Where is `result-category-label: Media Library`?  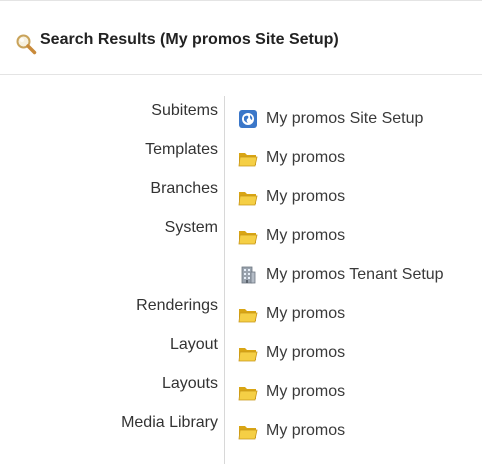 result-category-label: Media Library is located at coordinates (169, 422).